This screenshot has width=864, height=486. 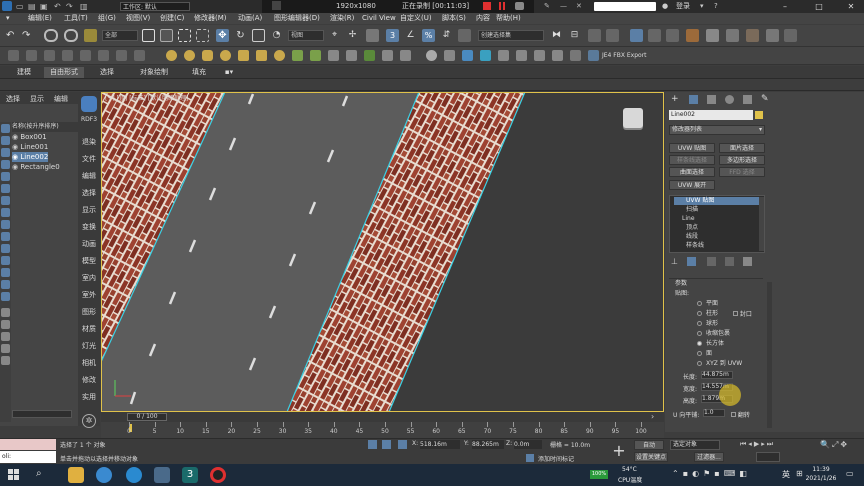 What do you see at coordinates (89, 312) in the screenshot?
I see `vtab-item-10: 图形` at bounding box center [89, 312].